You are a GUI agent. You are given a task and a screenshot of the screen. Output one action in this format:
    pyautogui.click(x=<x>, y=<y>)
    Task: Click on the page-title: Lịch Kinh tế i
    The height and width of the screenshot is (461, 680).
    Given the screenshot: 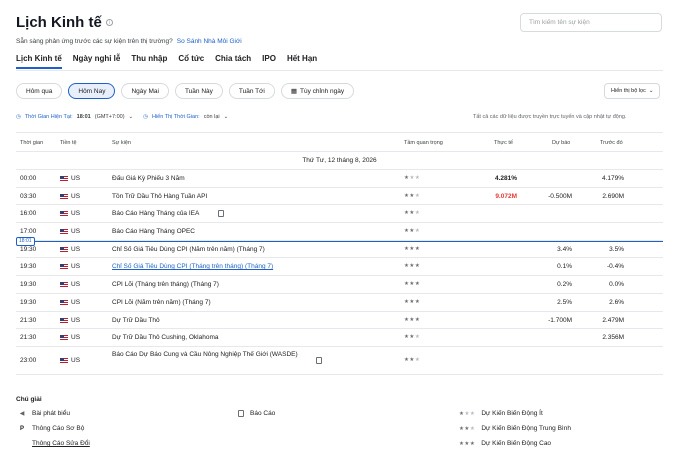 What is the action you would take?
    pyautogui.click(x=64, y=22)
    